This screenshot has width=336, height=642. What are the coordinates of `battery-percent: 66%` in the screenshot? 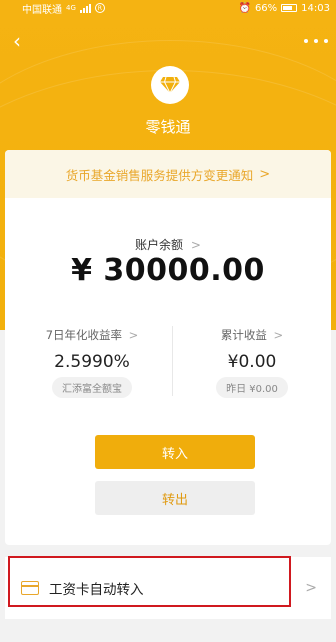 It's located at (266, 8).